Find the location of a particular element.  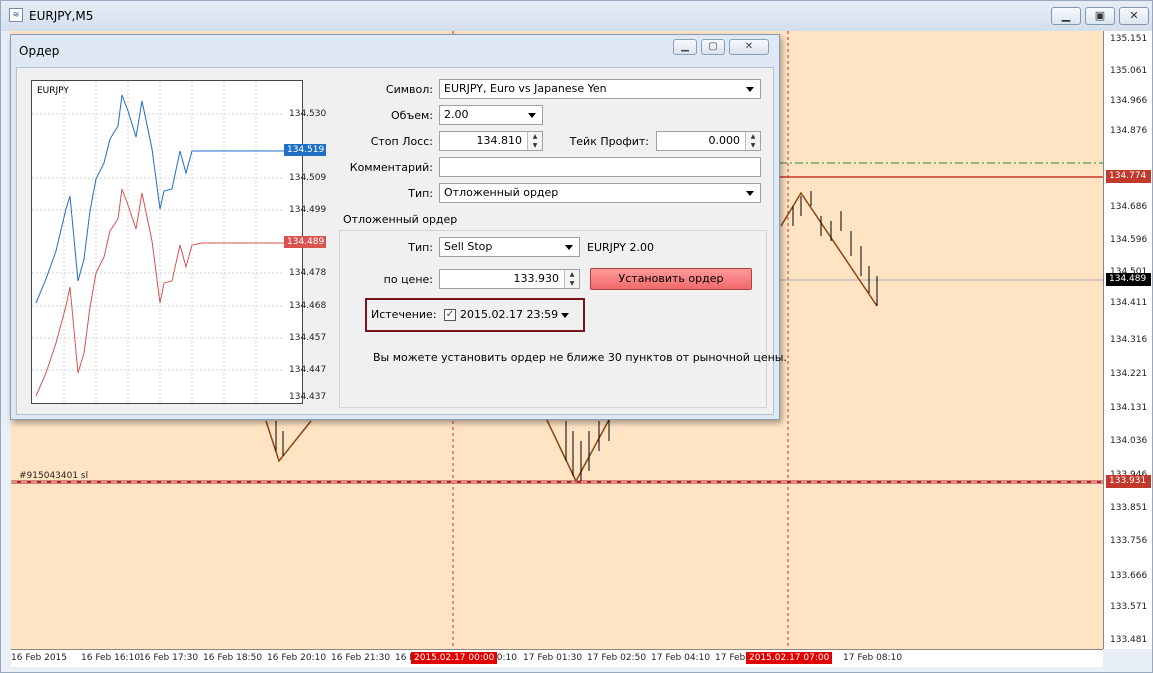

stop-loss-label: Стоп Лосс: is located at coordinates (401, 141).